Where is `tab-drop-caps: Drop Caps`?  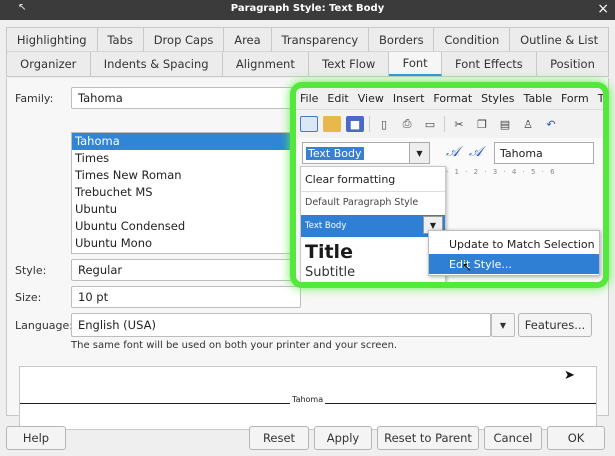
tab-drop-caps: Drop Caps is located at coordinates (184, 40).